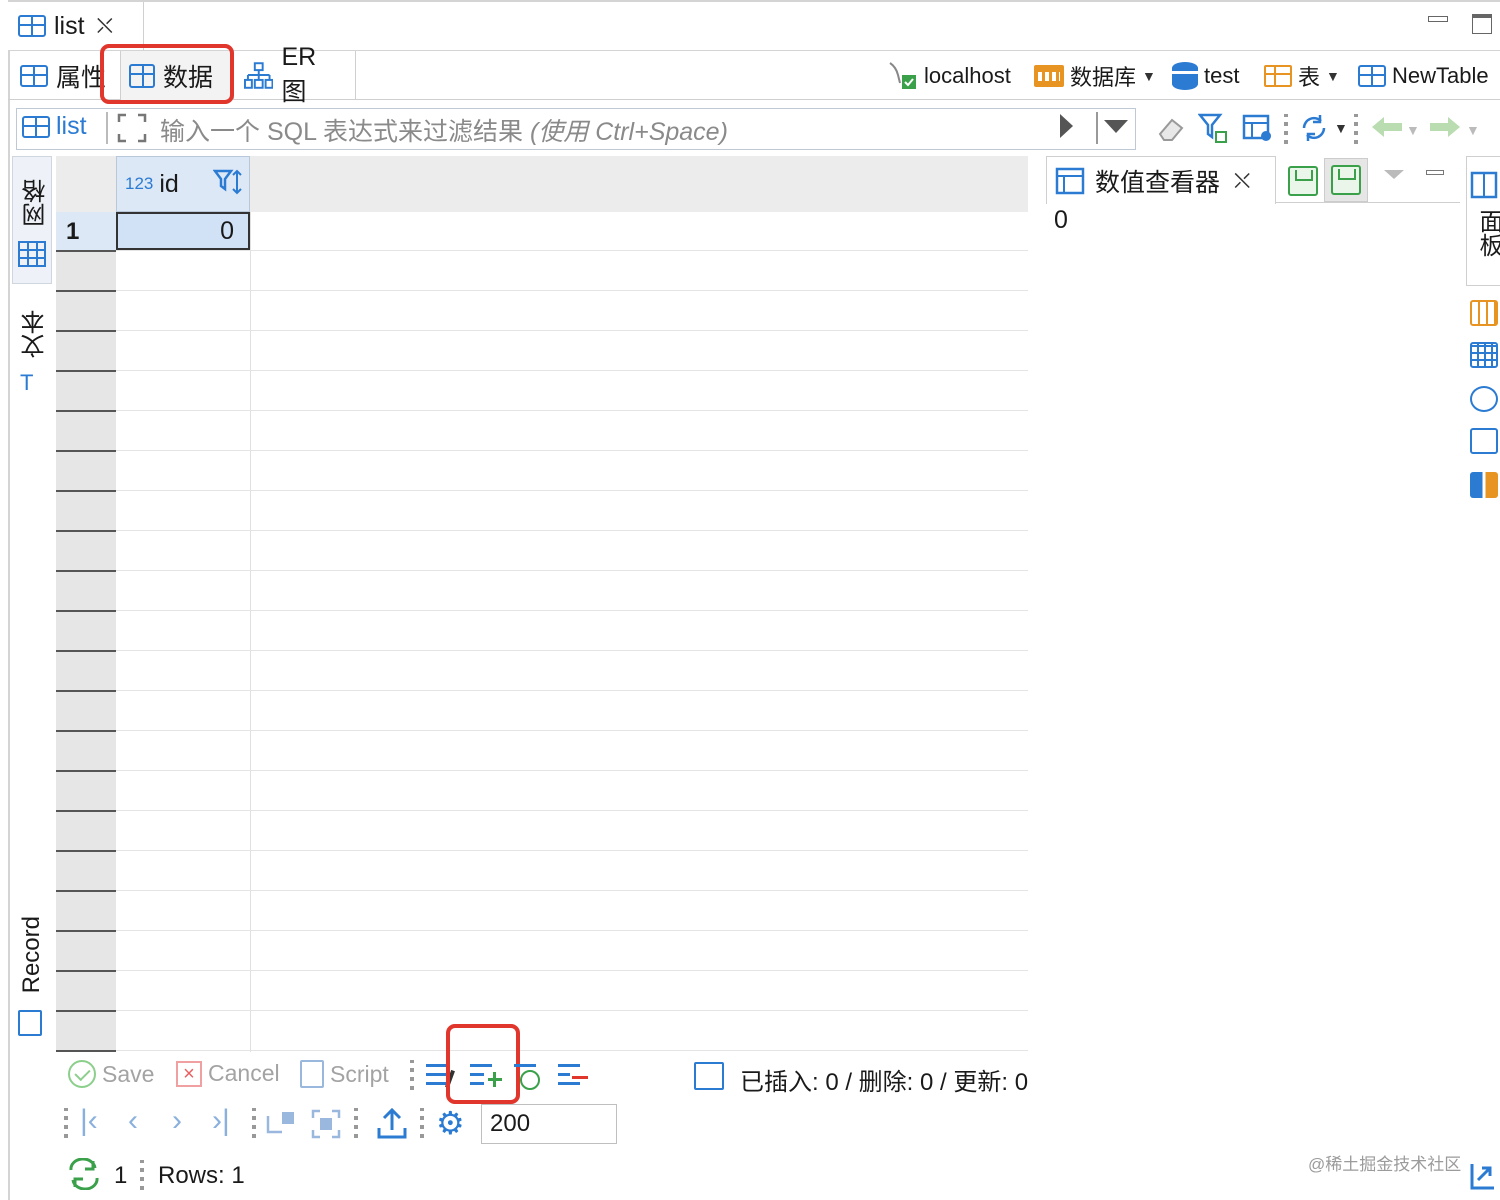 The image size is (1500, 1200). Describe the element at coordinates (1484, 355) in the screenshot. I see `grouping-icon` at that location.